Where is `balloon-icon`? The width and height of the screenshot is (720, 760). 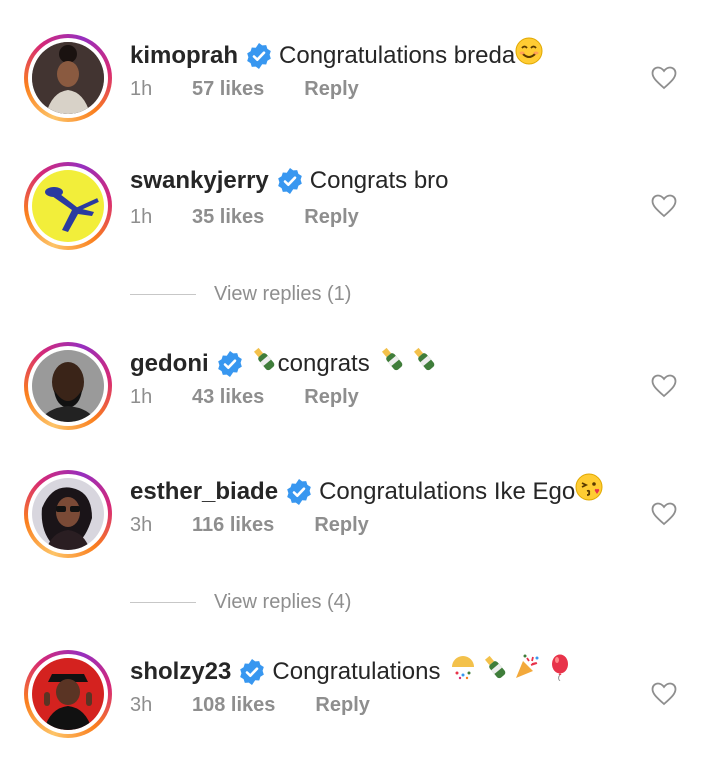
balloon-icon is located at coordinates (559, 671).